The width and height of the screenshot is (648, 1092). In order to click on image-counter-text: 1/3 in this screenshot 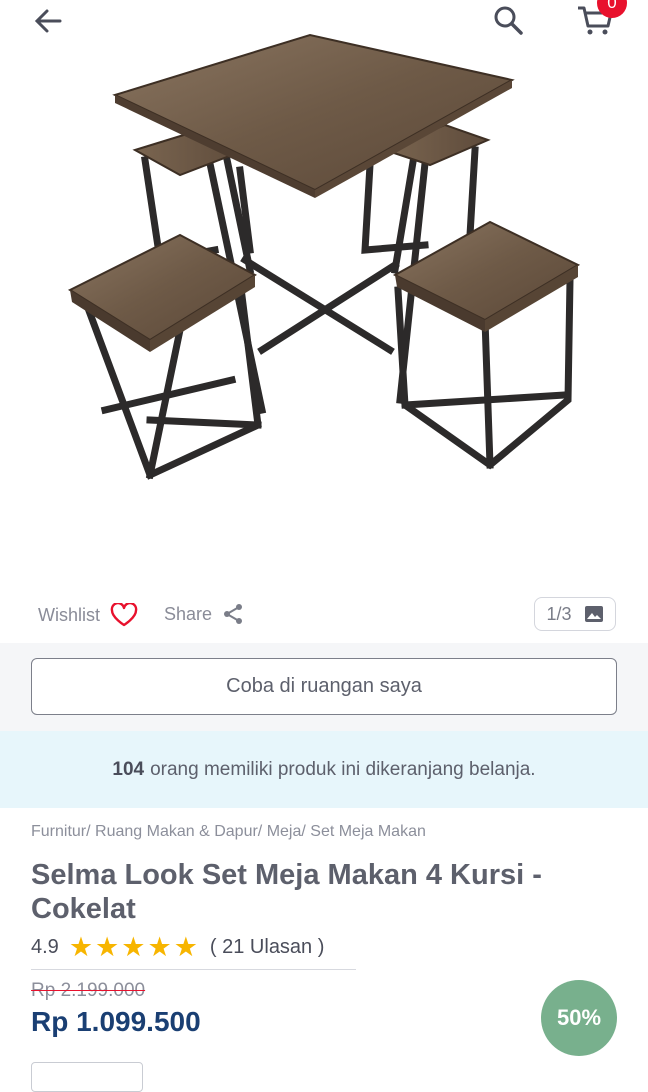, I will do `click(559, 613)`.